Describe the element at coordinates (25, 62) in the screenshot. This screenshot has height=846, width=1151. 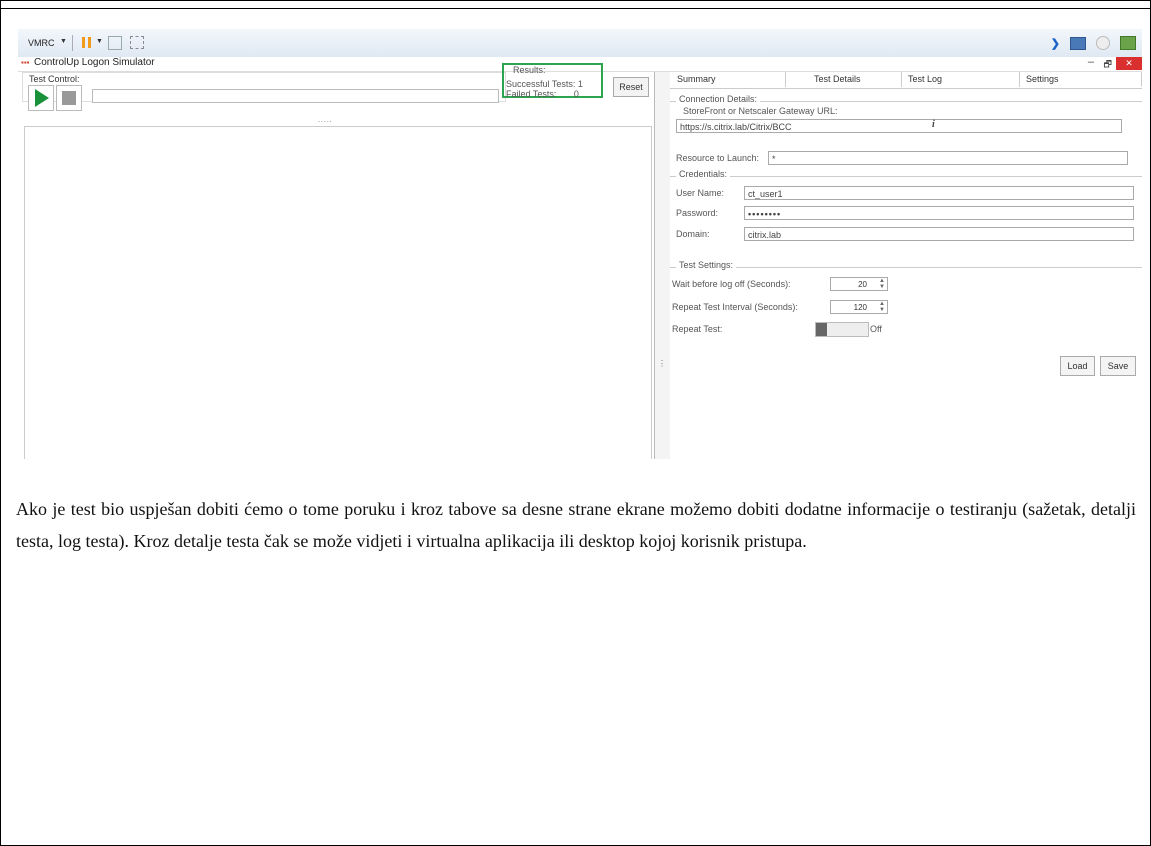
I see `app-logo-icon: ▪▪▪` at that location.